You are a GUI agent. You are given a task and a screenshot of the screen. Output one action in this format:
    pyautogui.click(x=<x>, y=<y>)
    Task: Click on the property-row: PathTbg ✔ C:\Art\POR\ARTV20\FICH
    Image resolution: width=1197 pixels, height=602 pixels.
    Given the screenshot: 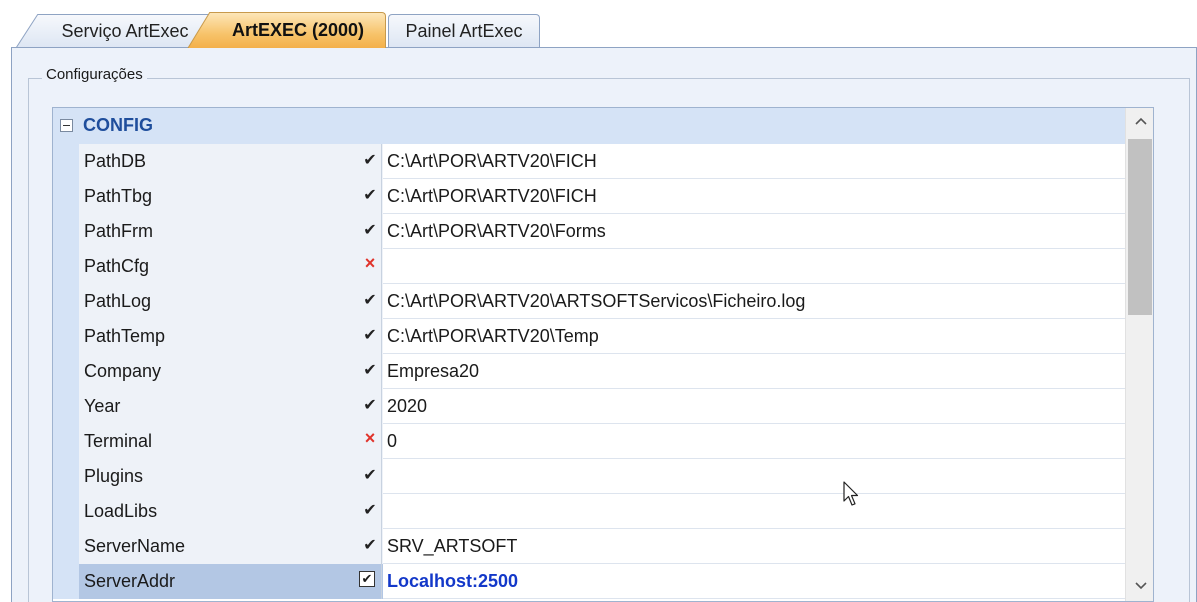 What is the action you would take?
    pyautogui.click(x=589, y=196)
    